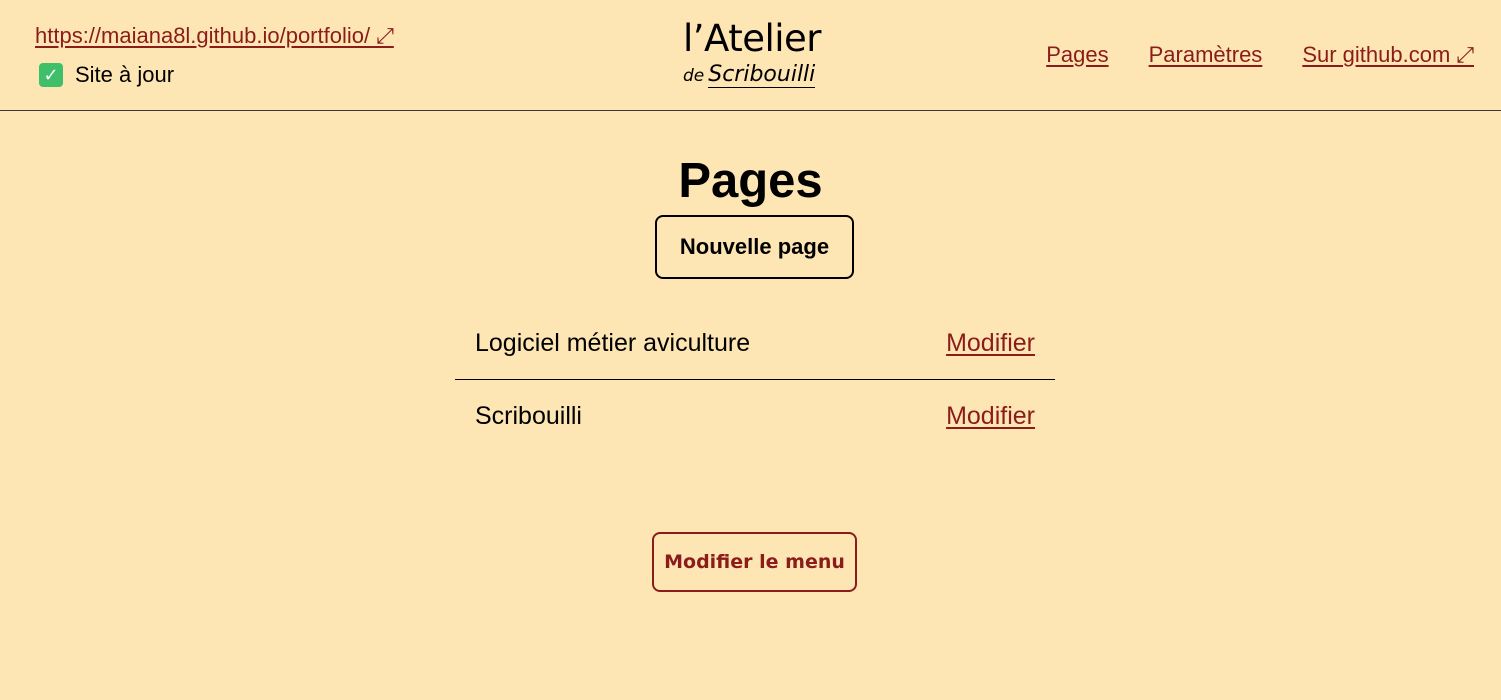 Image resolution: width=1501 pixels, height=700 pixels. I want to click on new-page-button: Nouvelle page, so click(754, 247).